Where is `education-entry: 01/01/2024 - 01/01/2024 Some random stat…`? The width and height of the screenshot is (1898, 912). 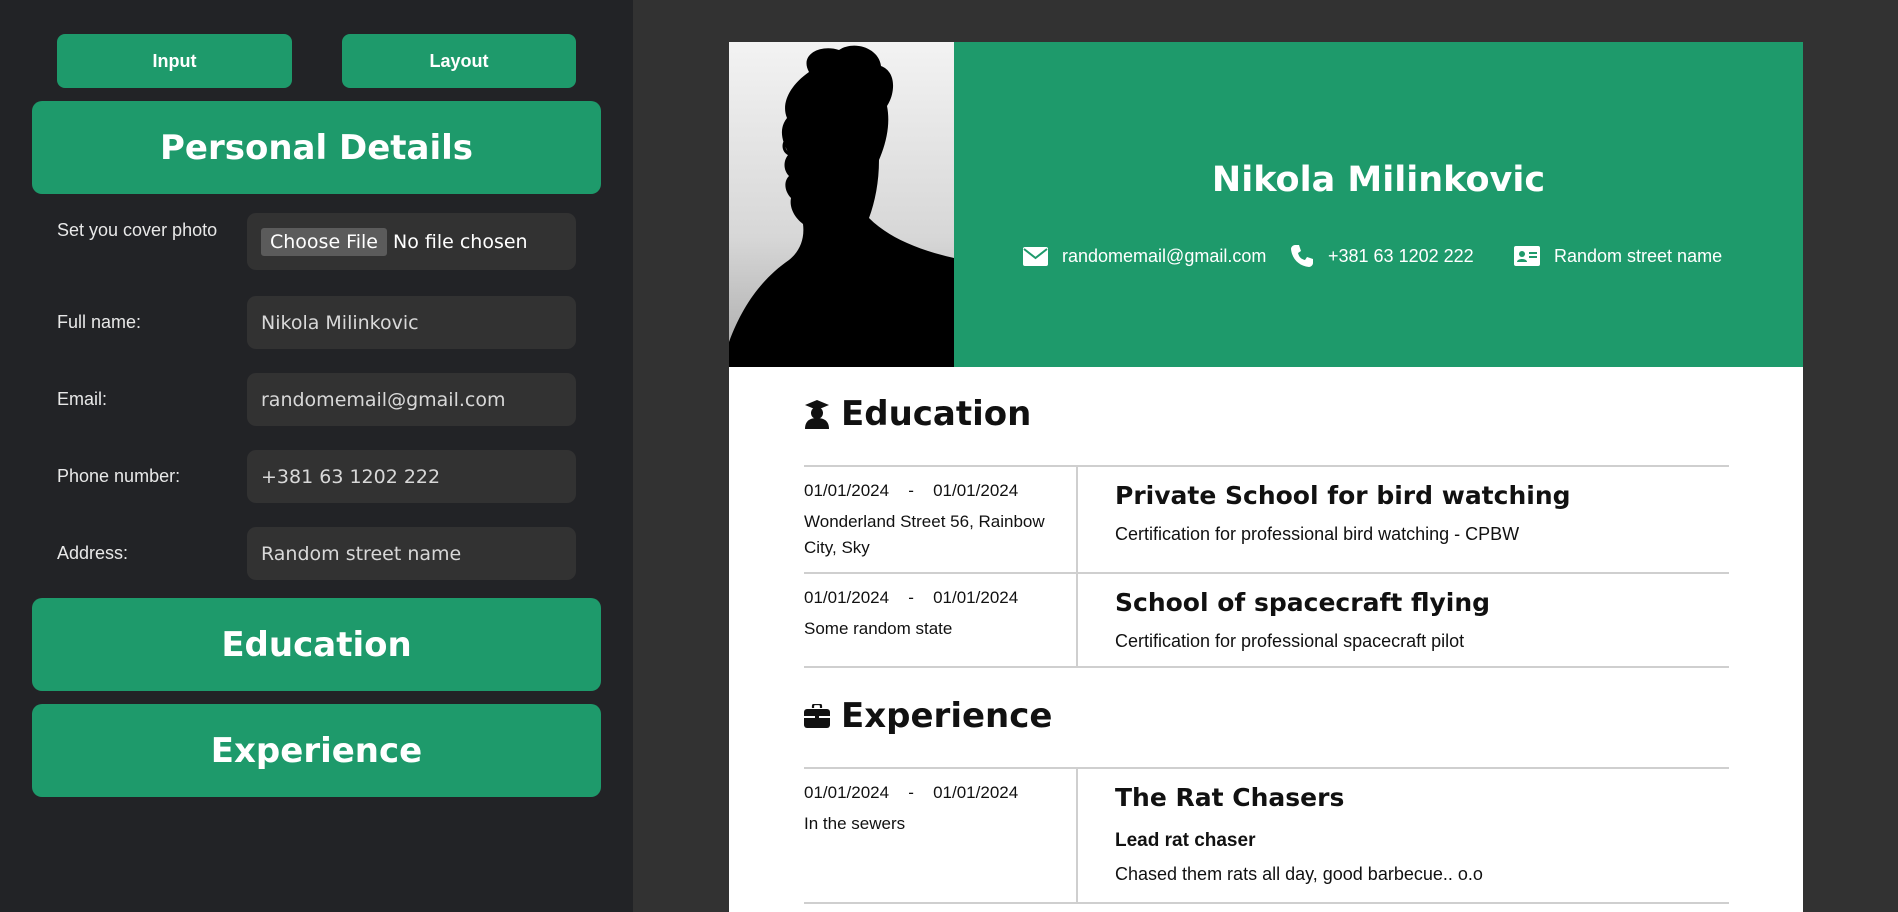
education-entry: 01/01/2024 - 01/01/2024 Some random stat… is located at coordinates (1266, 620).